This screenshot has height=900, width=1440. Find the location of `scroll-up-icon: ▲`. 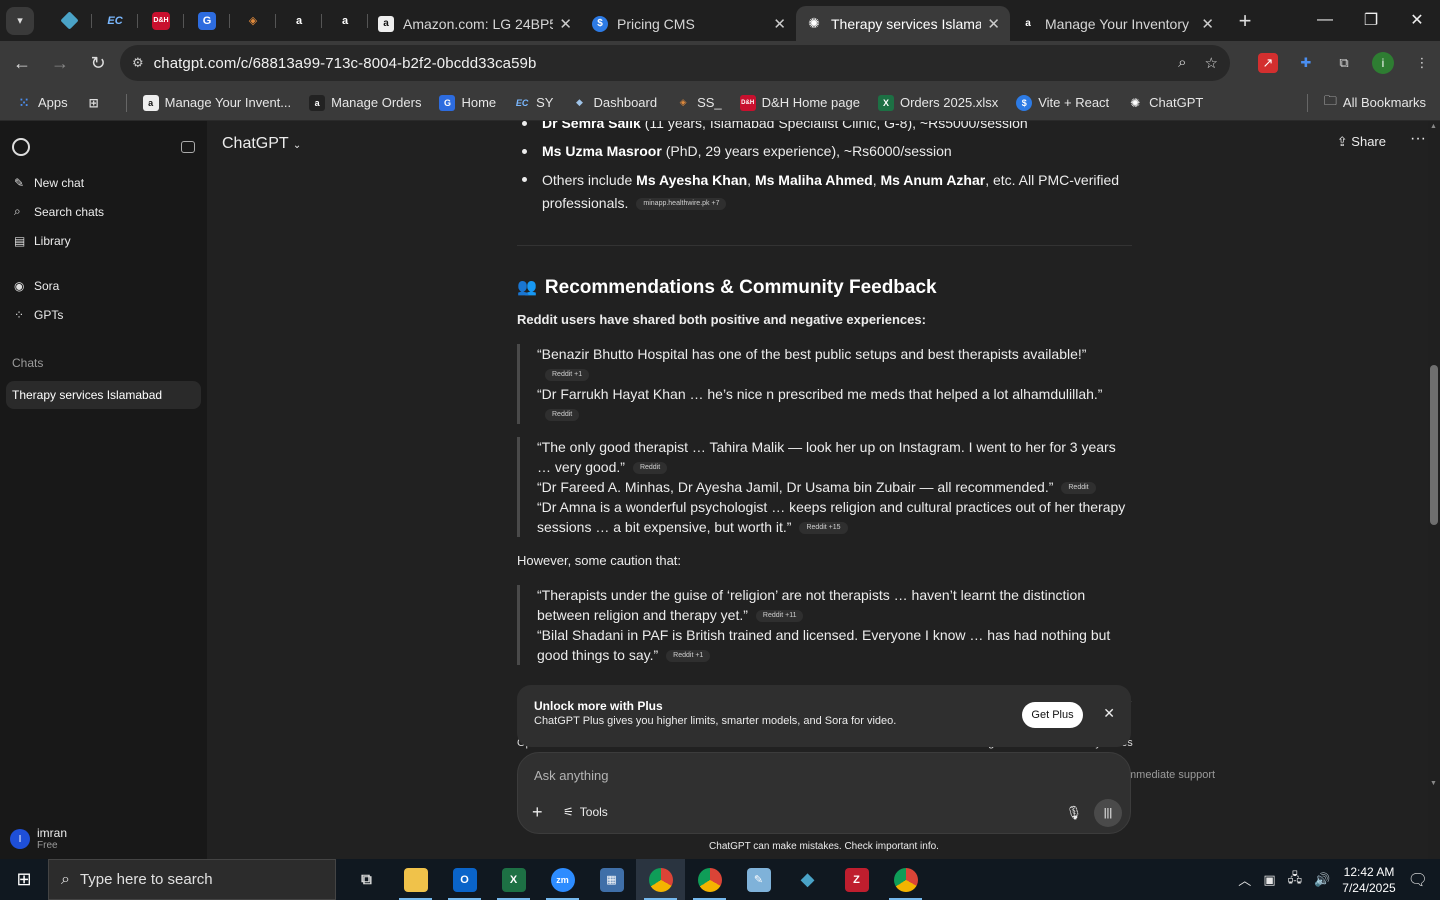

scroll-up-icon: ▲ is located at coordinates (1433, 126).